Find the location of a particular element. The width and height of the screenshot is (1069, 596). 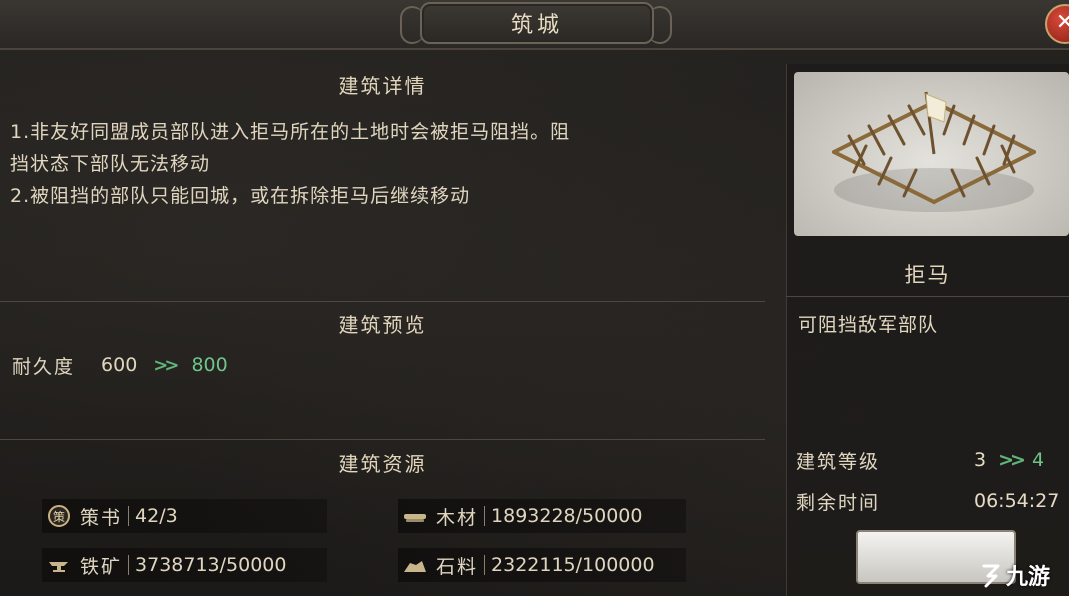

building-level-row: 建筑等级 3 >> 4 is located at coordinates (932, 460).